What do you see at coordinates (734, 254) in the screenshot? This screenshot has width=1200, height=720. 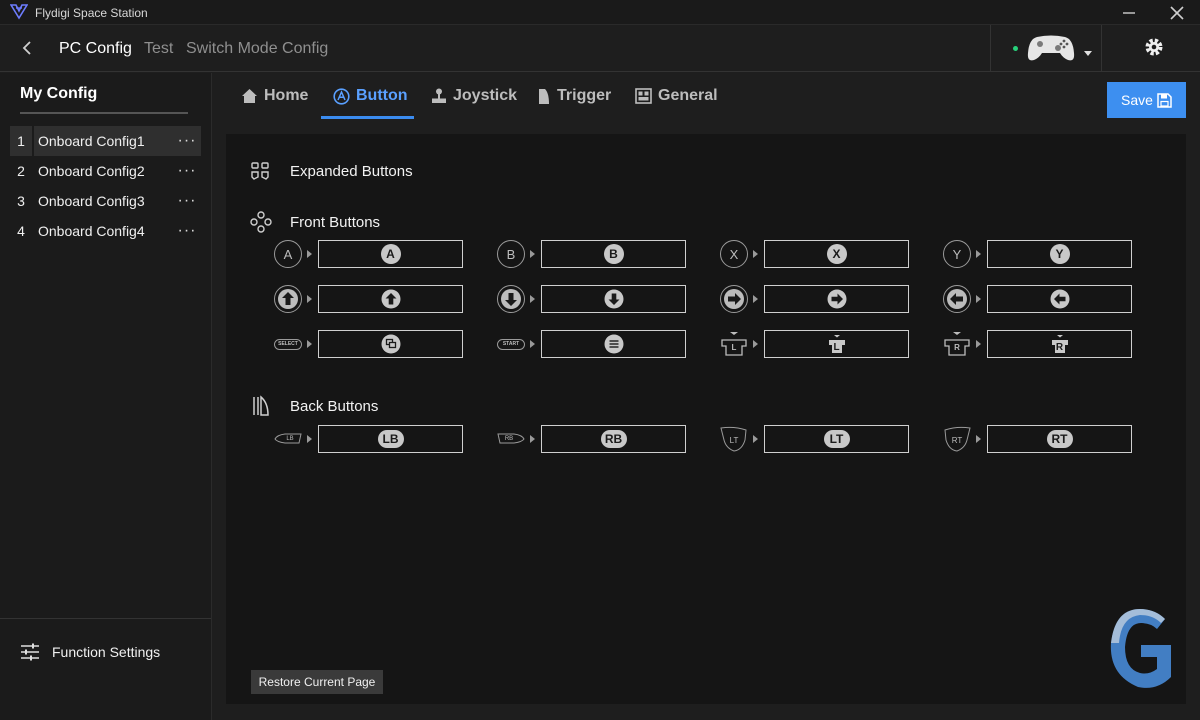 I see `button-x-outline: X` at bounding box center [734, 254].